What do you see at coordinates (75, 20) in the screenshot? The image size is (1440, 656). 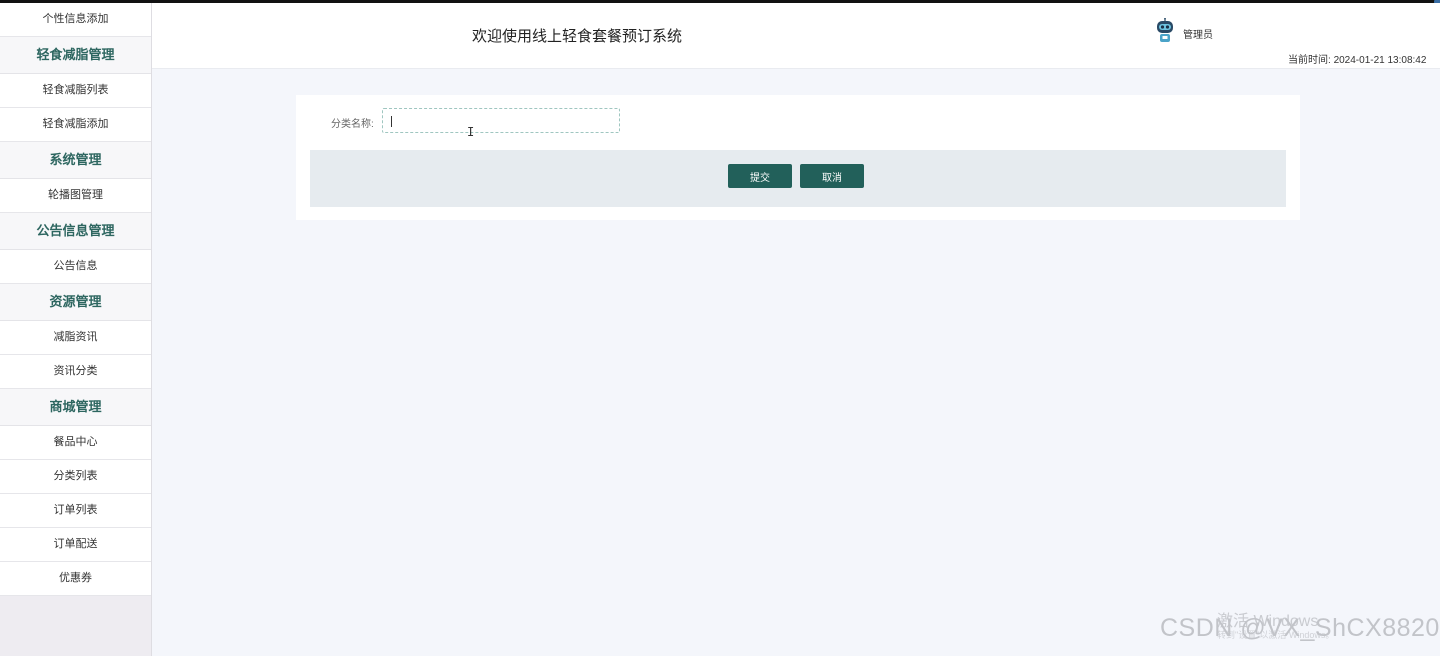 I see `sidebar-item-profile-add: 个性信息添加` at bounding box center [75, 20].